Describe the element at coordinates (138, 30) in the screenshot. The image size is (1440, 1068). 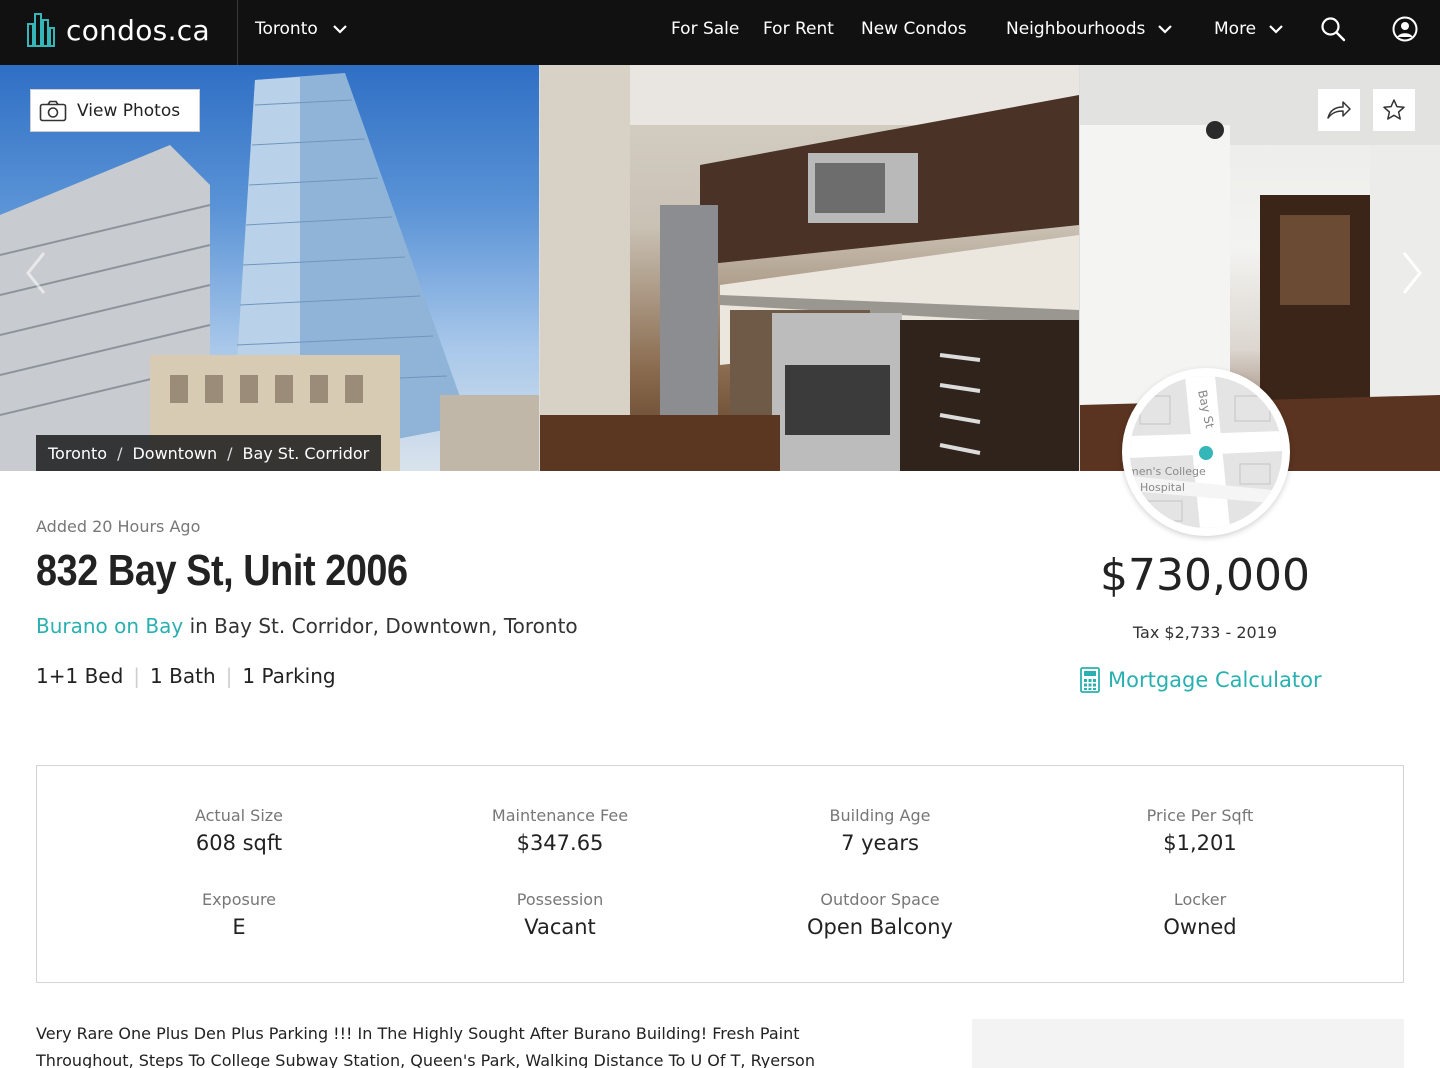
I see `logo-text: condos.ca` at that location.